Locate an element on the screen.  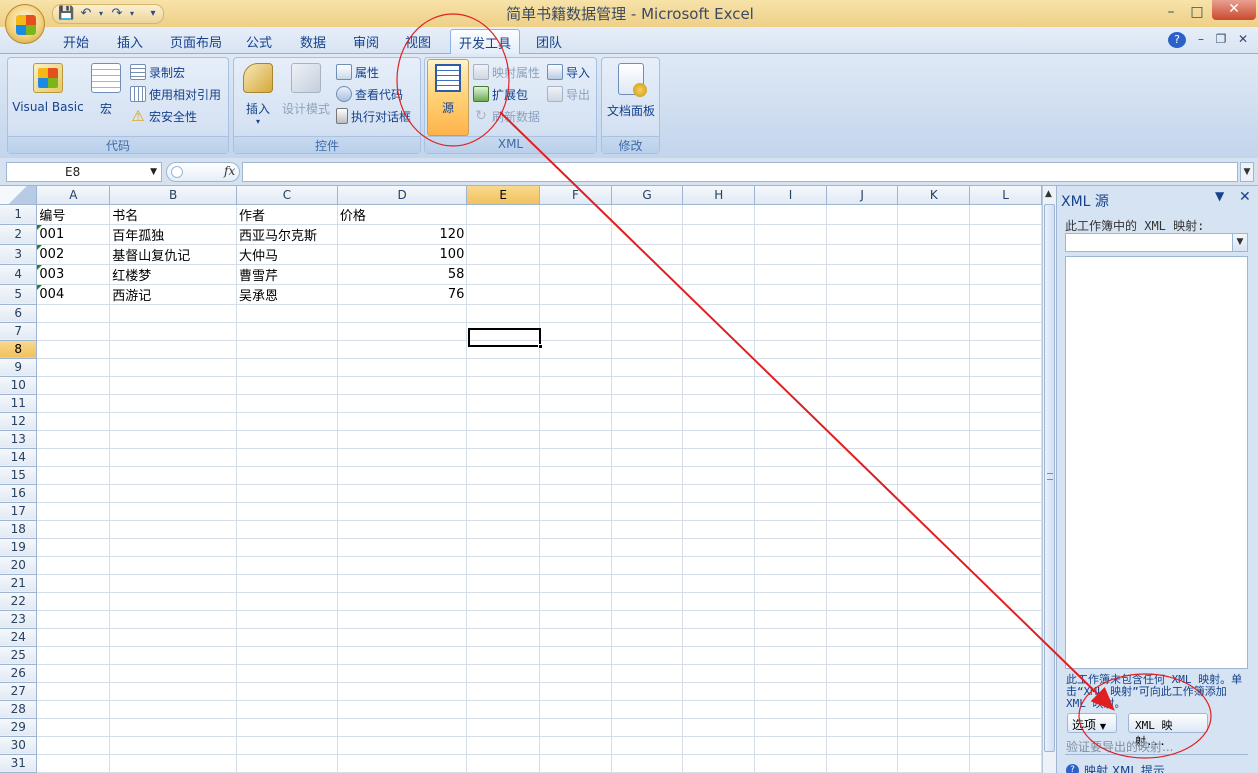
cell: 004 is located at coordinates (73, 294).